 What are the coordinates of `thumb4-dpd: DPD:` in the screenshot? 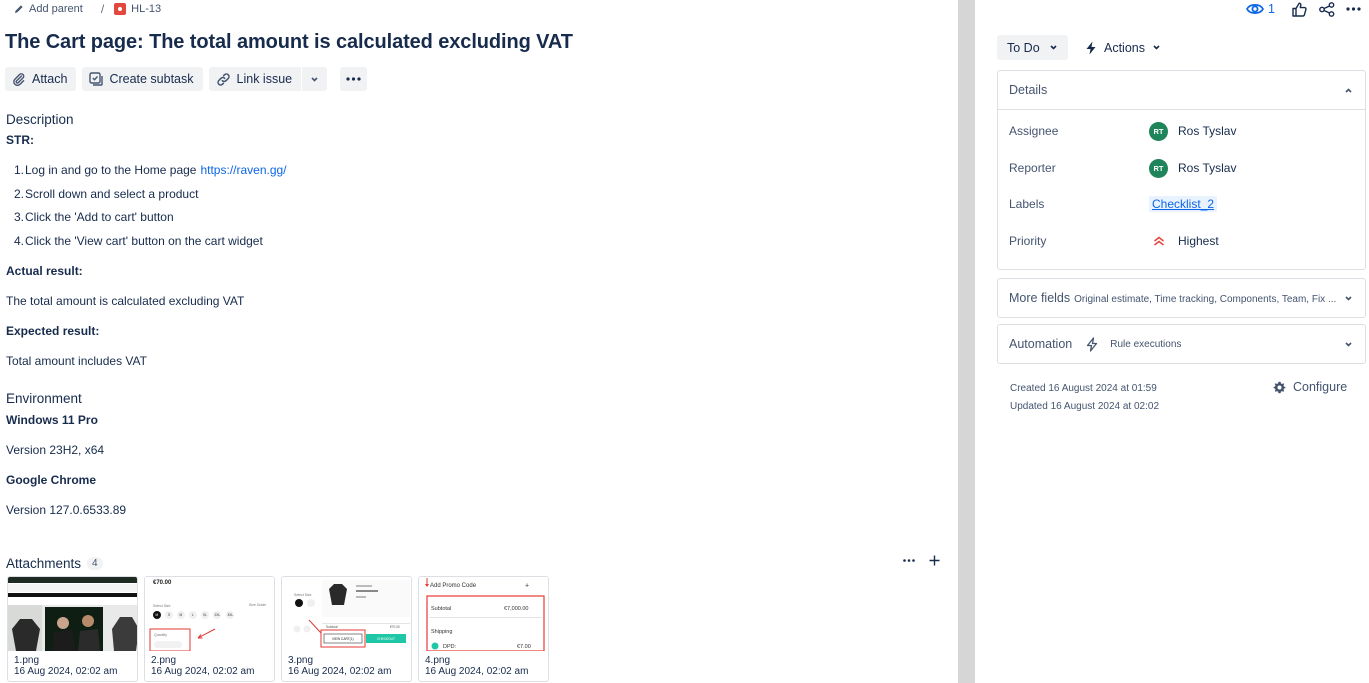 It's located at (450, 647).